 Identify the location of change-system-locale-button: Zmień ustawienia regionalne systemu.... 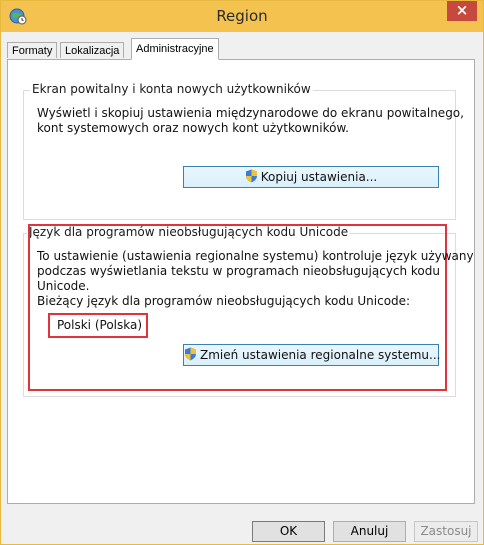
(312, 355).